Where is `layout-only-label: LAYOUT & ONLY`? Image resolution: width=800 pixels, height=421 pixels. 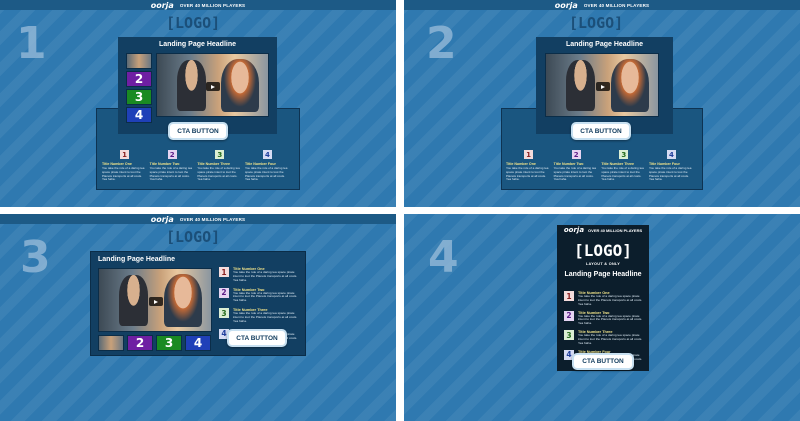 layout-only-label: LAYOUT & ONLY is located at coordinates (603, 264).